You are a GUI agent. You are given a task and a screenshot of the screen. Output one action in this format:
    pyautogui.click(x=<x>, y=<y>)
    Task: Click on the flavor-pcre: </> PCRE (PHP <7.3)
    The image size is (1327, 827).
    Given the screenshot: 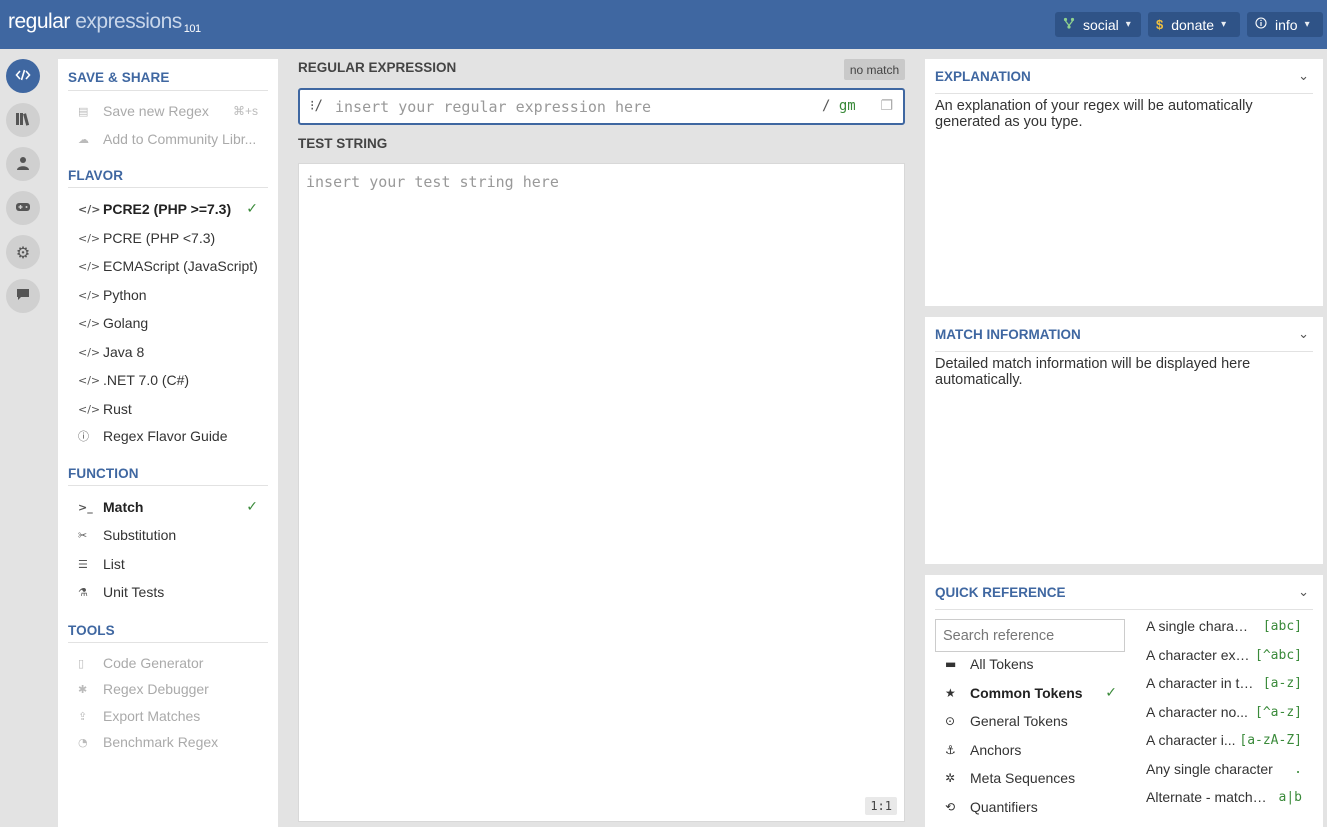 What is the action you would take?
    pyautogui.click(x=168, y=238)
    